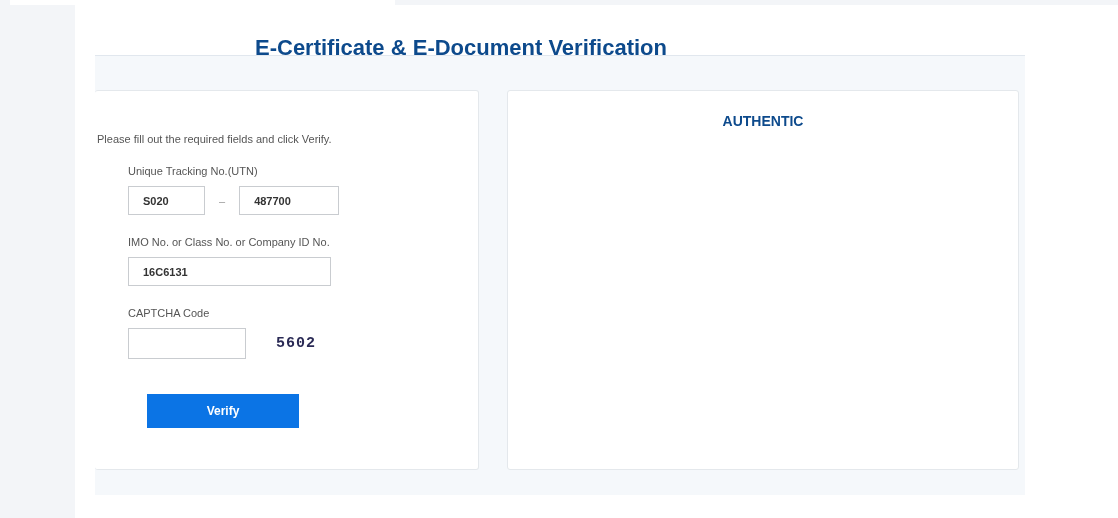 The height and width of the screenshot is (518, 1118). What do you see at coordinates (223, 411) in the screenshot?
I see `verify-button: Verify` at bounding box center [223, 411].